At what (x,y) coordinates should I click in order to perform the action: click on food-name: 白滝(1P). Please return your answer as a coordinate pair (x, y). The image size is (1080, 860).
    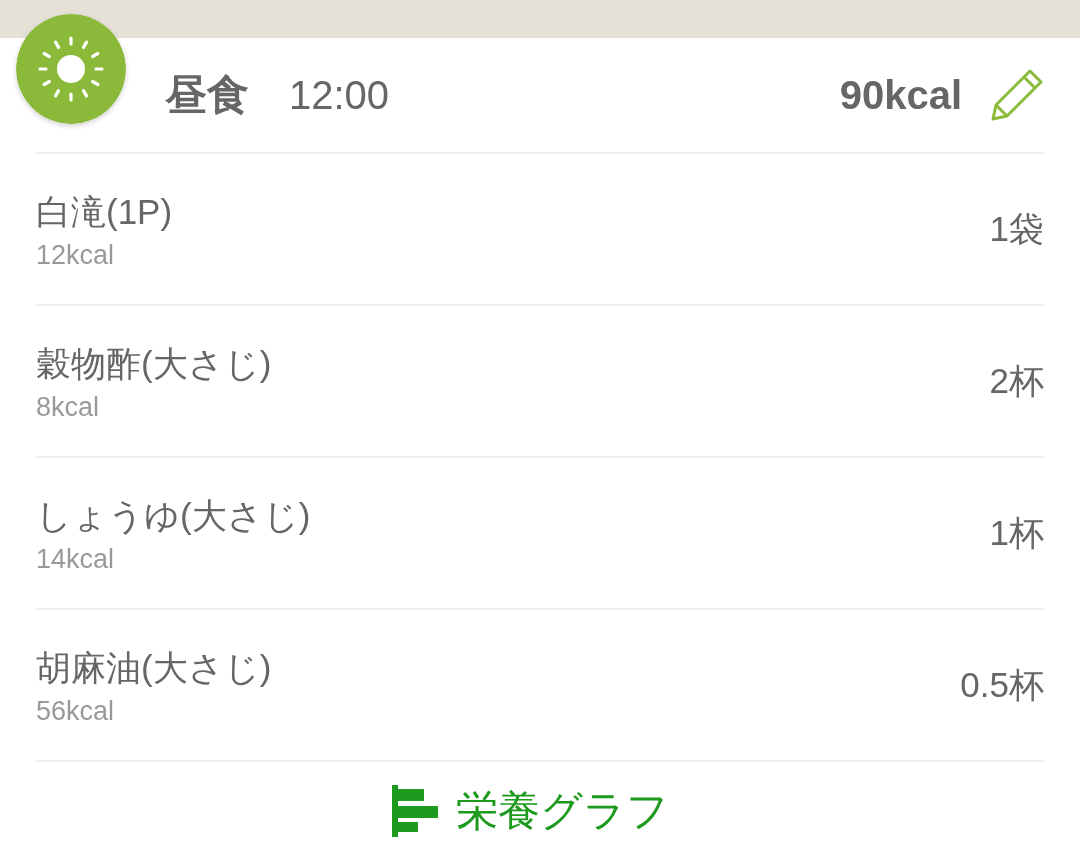
    Looking at the image, I should click on (104, 212).